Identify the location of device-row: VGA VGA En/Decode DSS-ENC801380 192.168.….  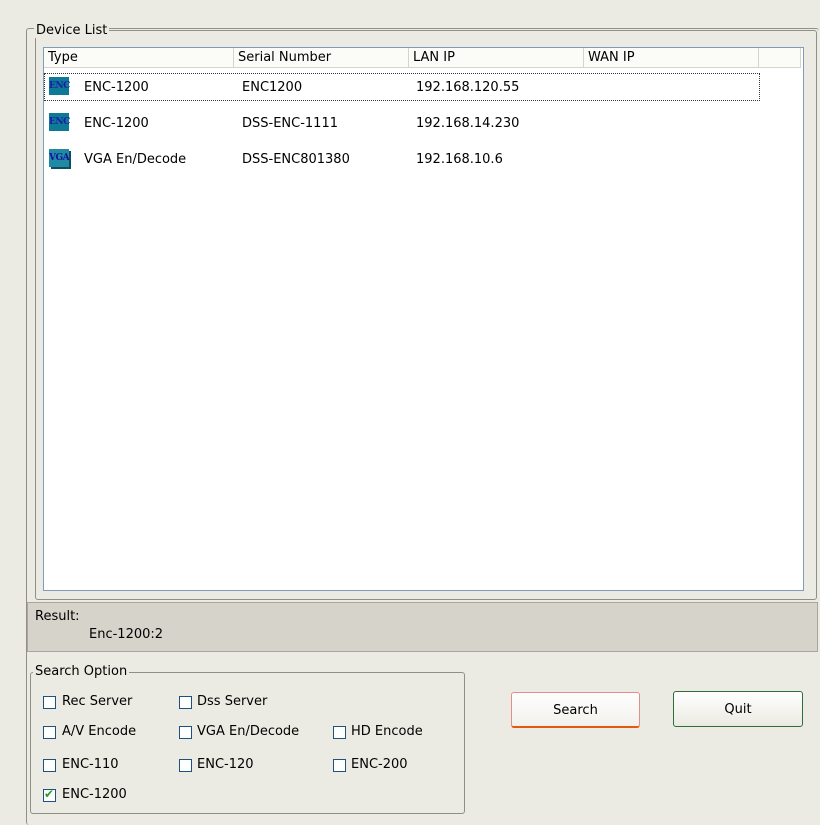
(402, 159).